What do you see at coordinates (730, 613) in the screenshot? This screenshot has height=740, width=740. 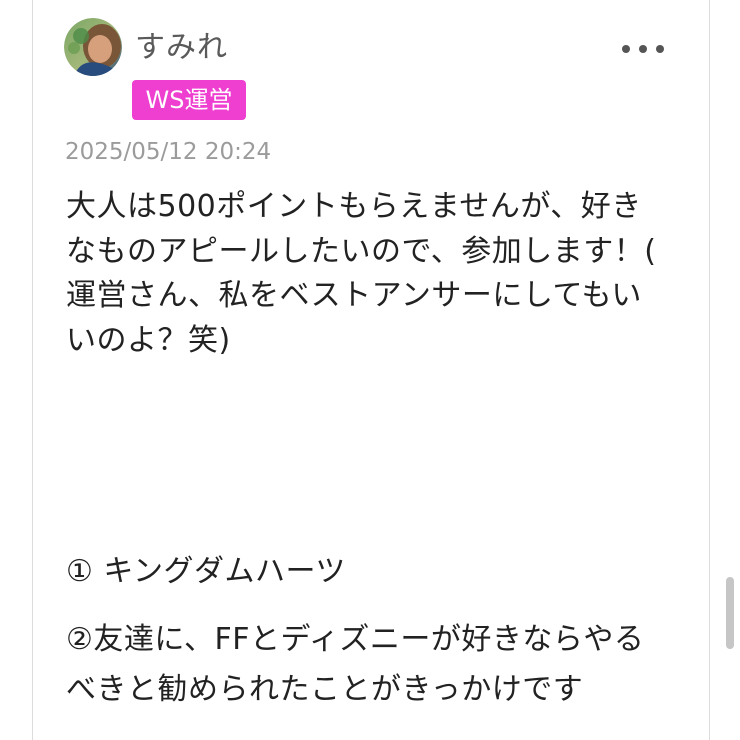 I see `vertical-scrollbar` at bounding box center [730, 613].